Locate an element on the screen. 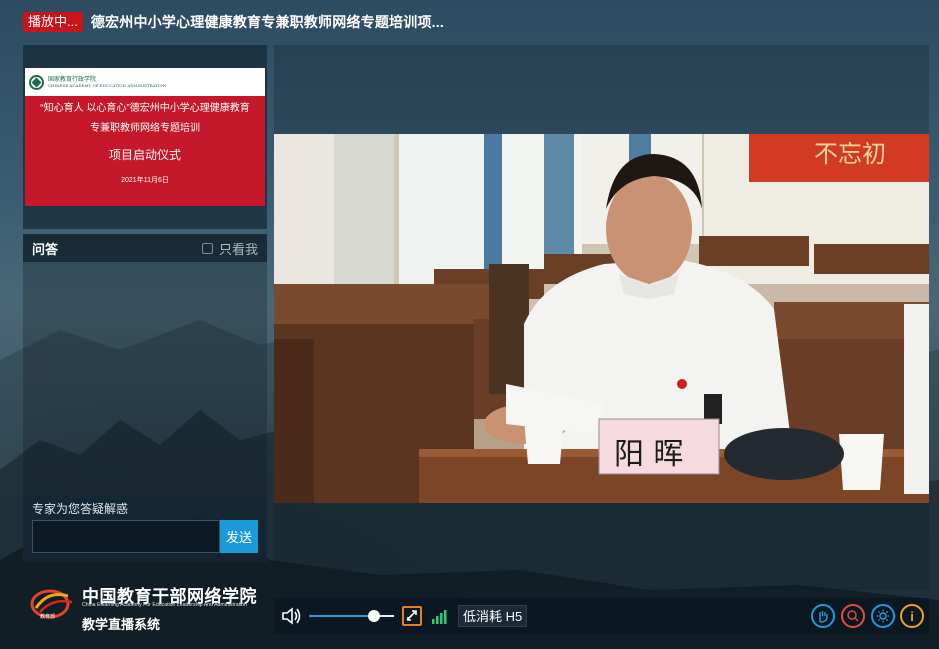 Image resolution: width=939 pixels, height=649 pixels. question-input is located at coordinates (126, 536).